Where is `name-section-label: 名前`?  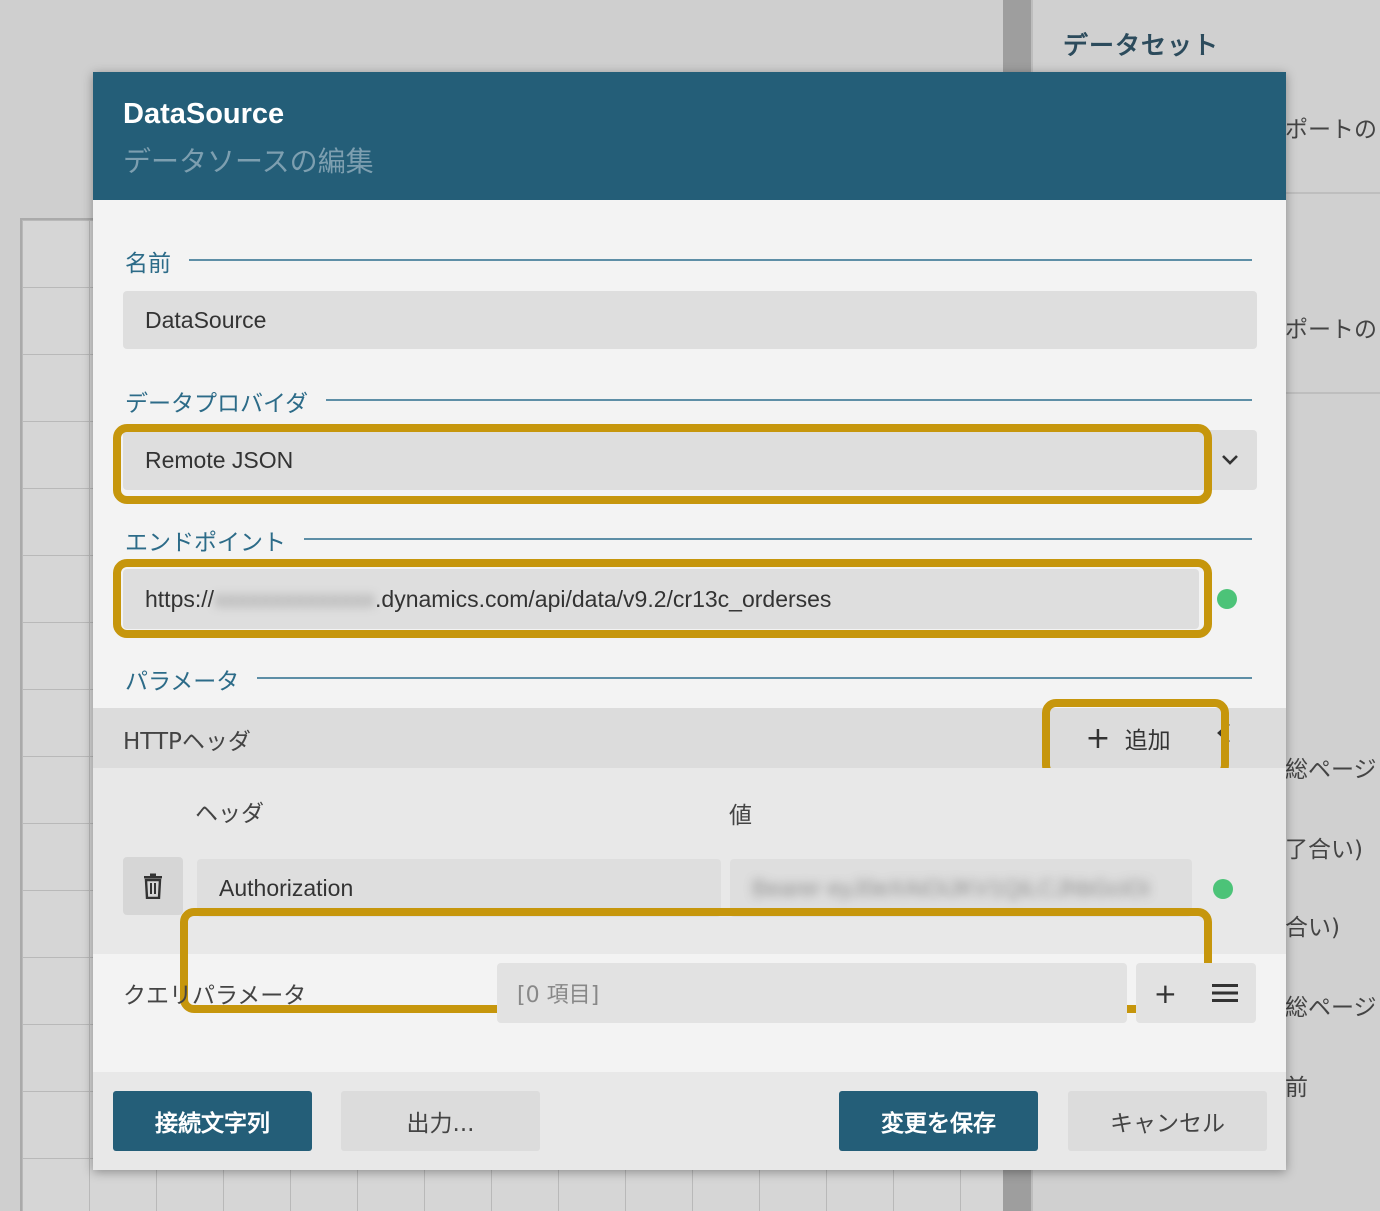 name-section-label: 名前 is located at coordinates (157, 261).